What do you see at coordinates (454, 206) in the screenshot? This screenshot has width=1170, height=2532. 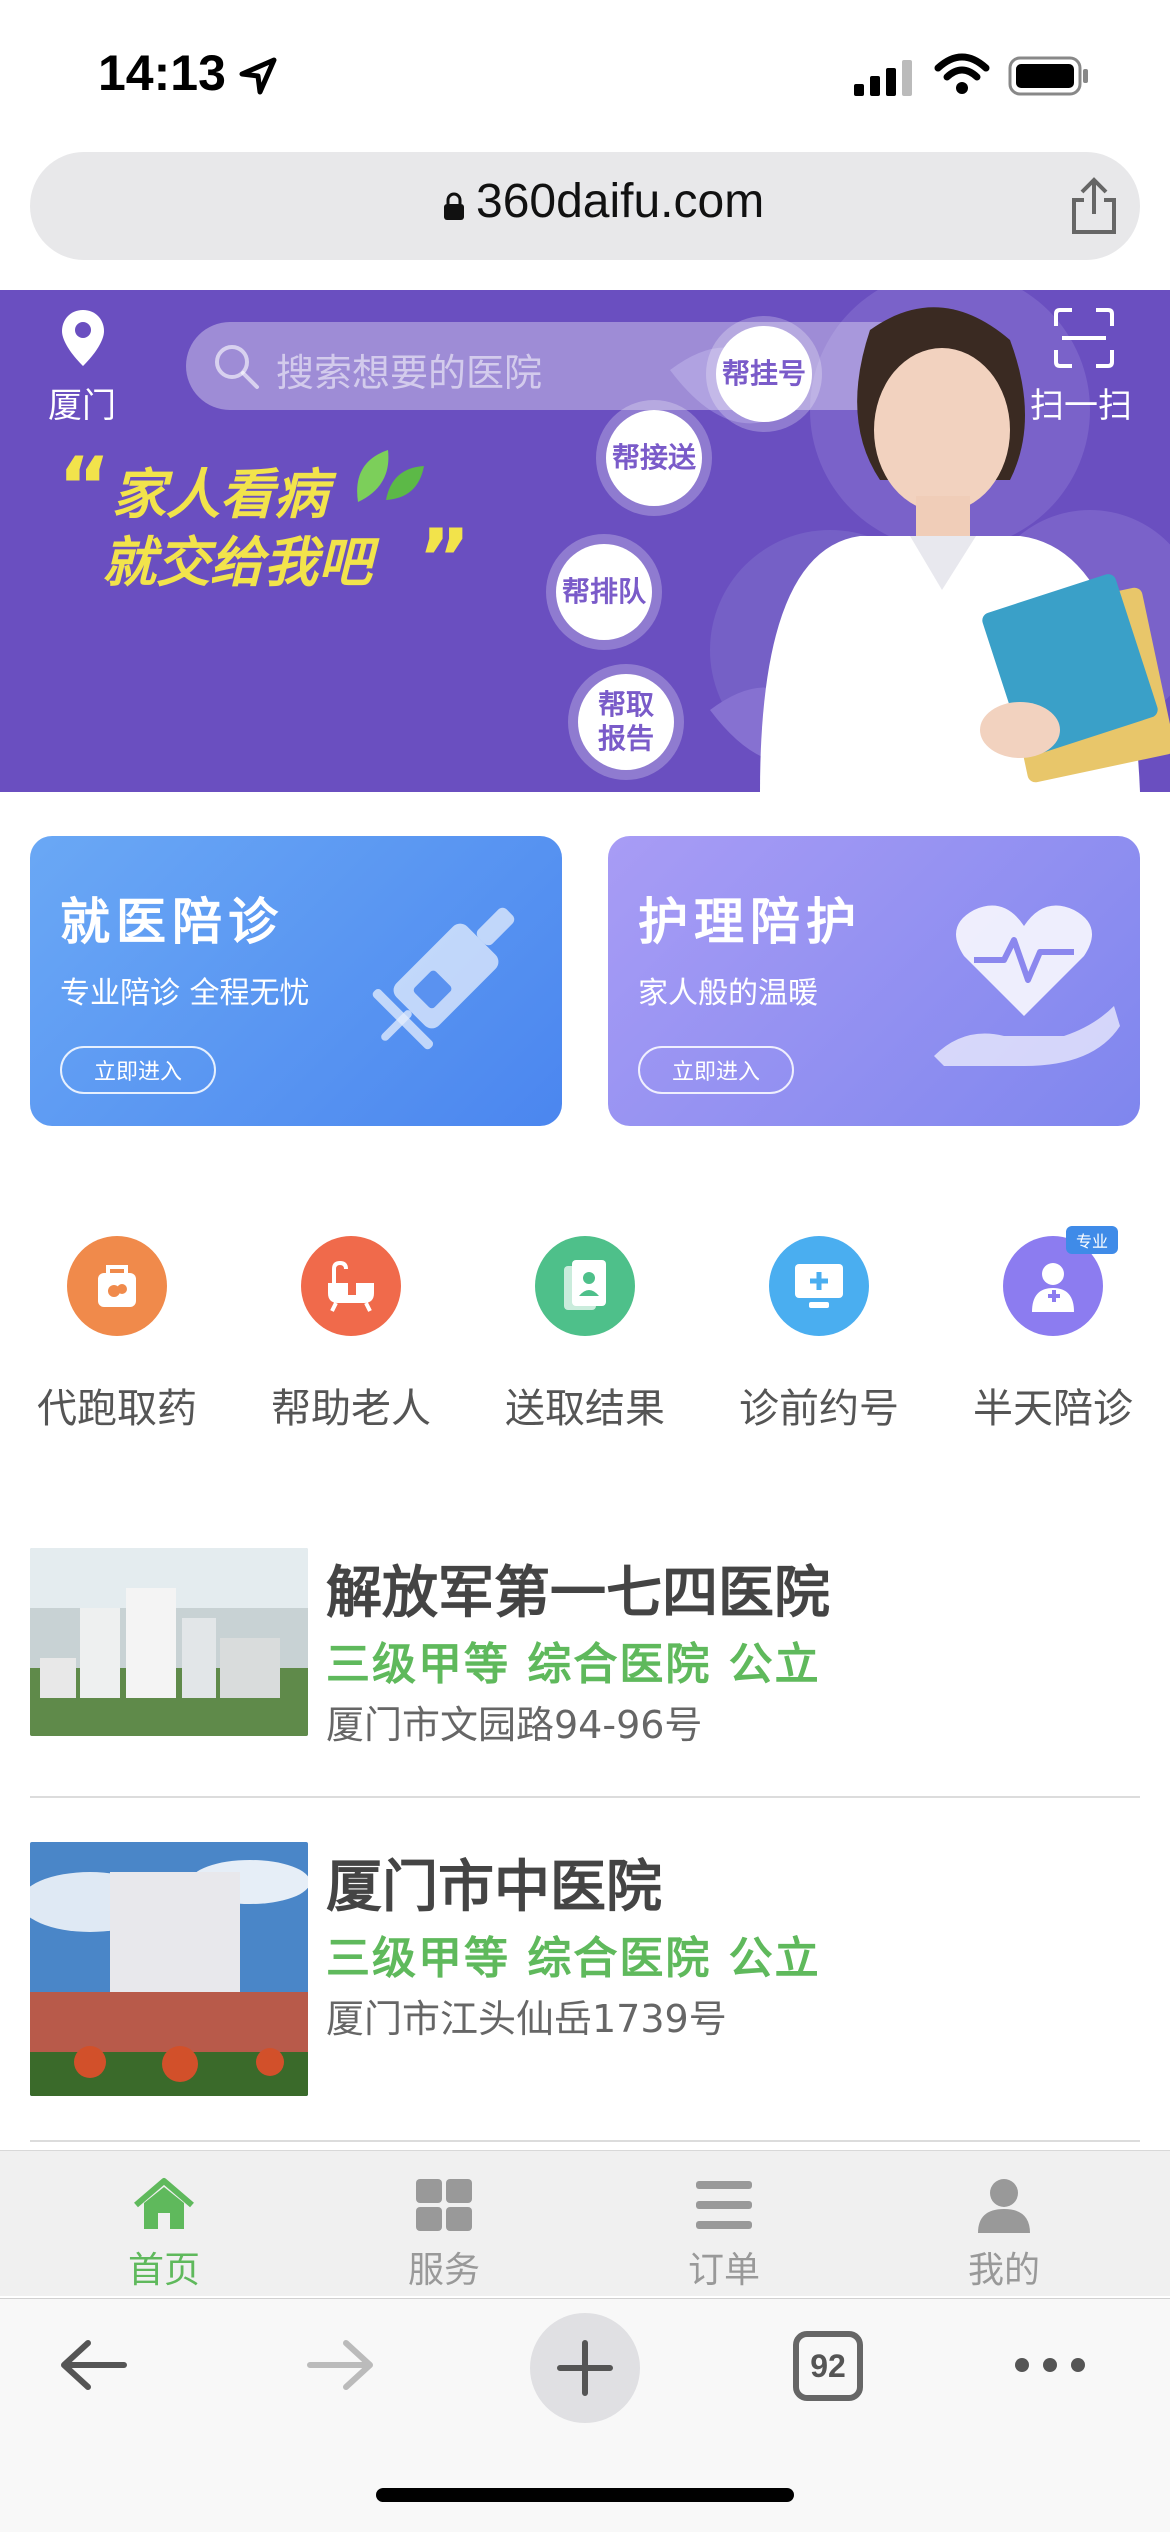 I see `lock-icon` at bounding box center [454, 206].